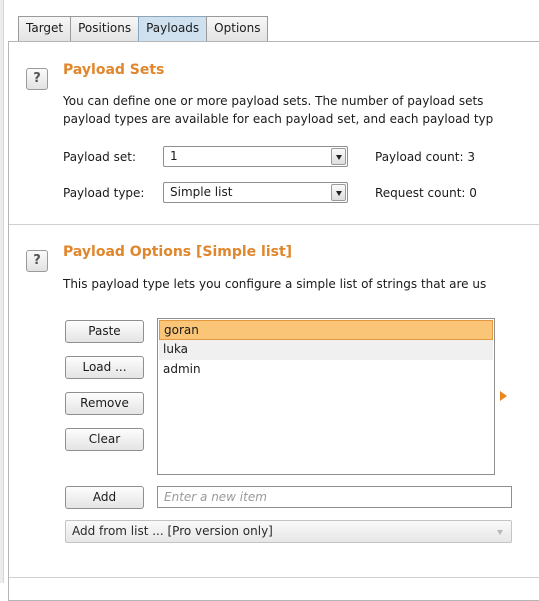  Describe the element at coordinates (201, 192) in the screenshot. I see `payload-type-value: Simple list` at that location.